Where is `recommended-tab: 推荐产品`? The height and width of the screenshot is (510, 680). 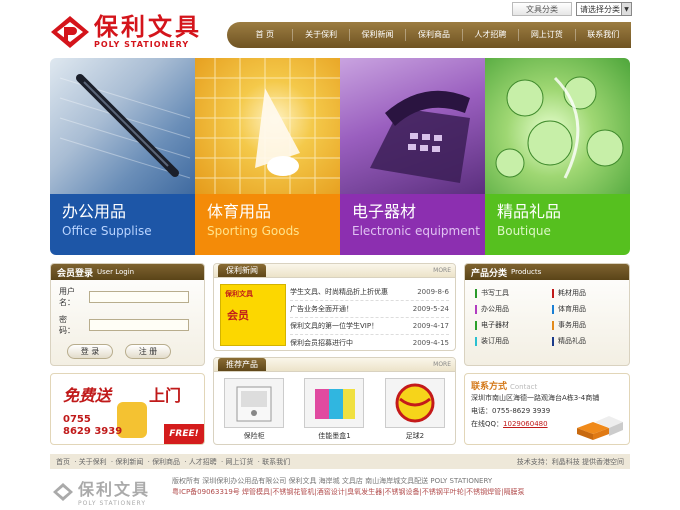
recommended-tab: 推荐产品 is located at coordinates (242, 364).